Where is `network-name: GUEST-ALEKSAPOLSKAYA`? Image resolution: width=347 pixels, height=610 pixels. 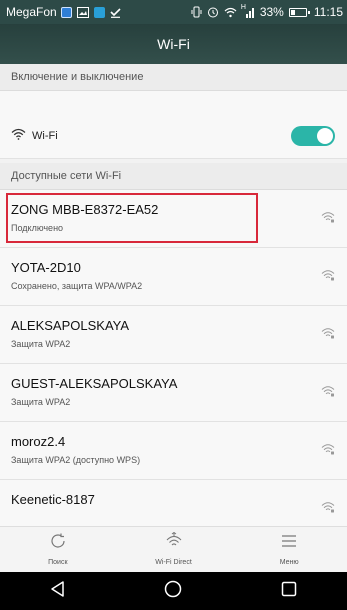 network-name: GUEST-ALEKSAPOLSKAYA is located at coordinates (94, 383).